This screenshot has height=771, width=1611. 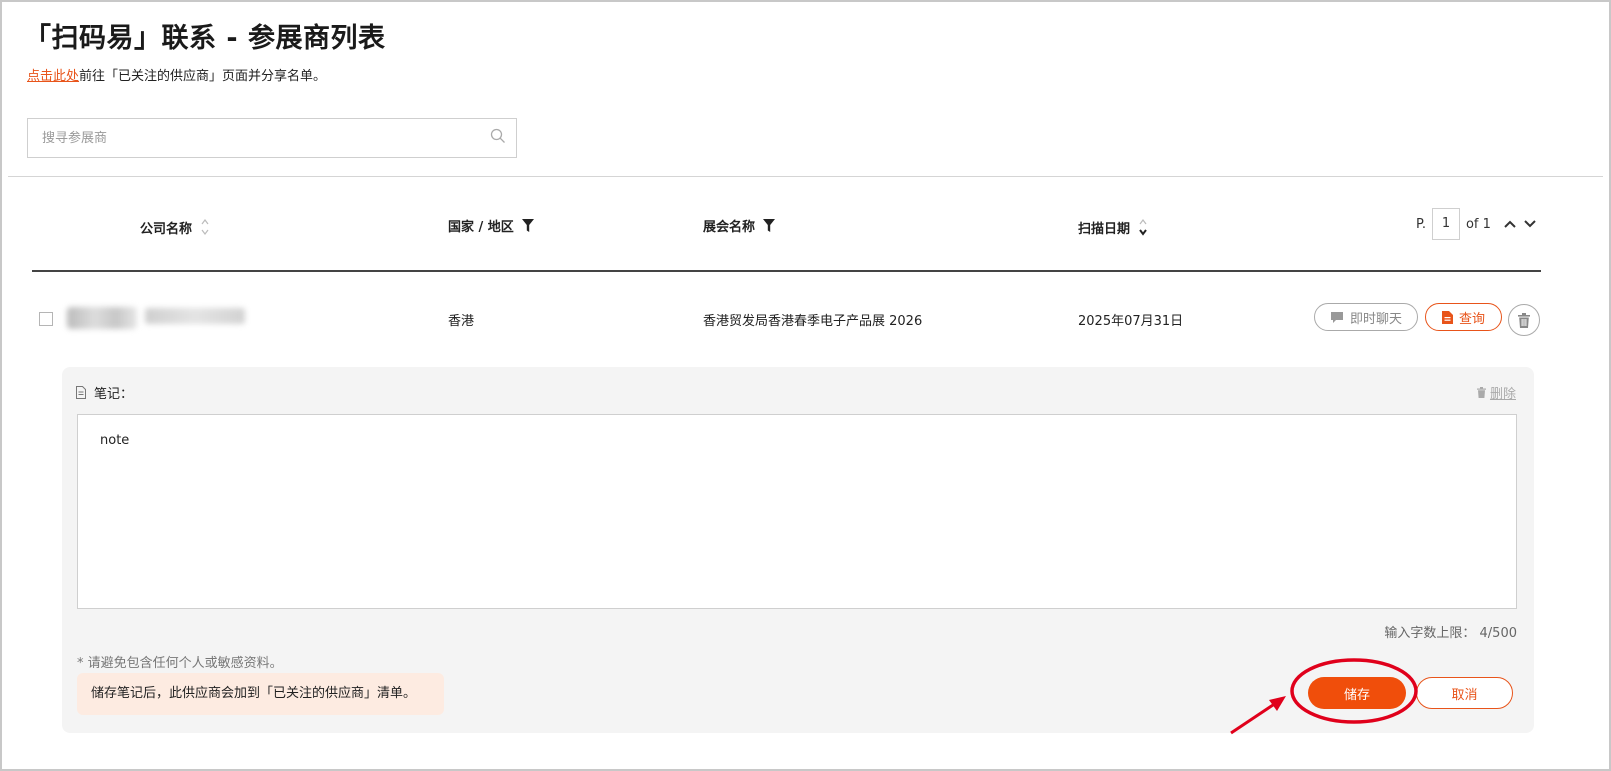 I want to click on search-box, so click(x=272, y=138).